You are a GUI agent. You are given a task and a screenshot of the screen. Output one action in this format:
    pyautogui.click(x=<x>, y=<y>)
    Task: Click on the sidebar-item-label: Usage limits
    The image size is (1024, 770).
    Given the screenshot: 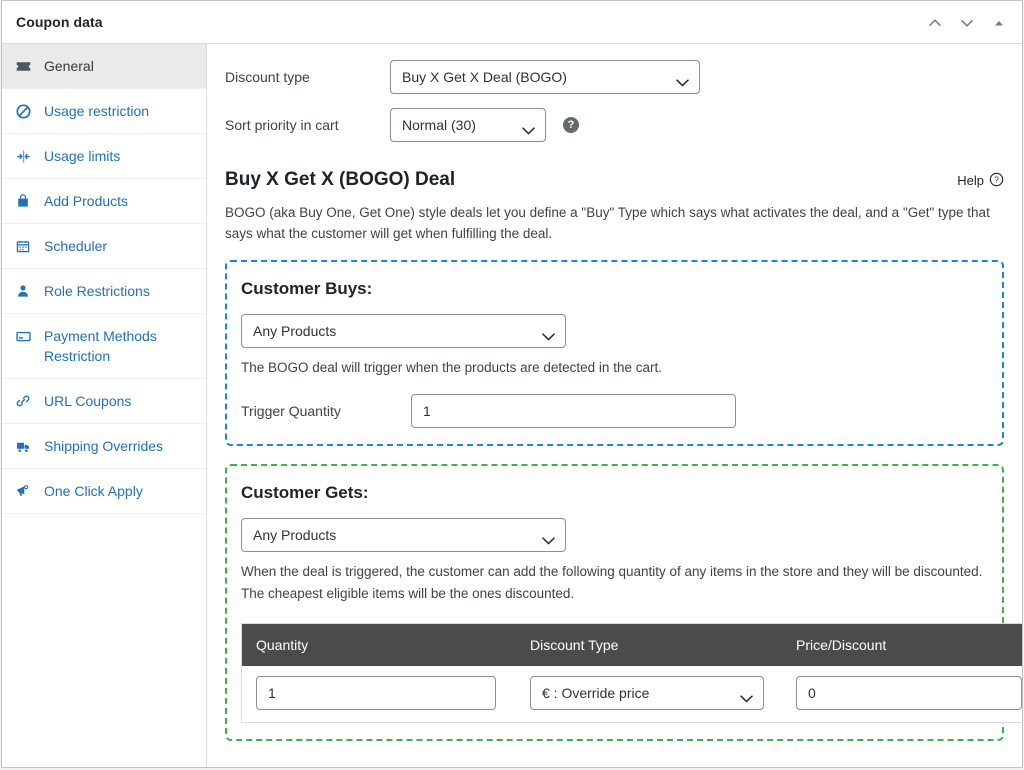 What is the action you would take?
    pyautogui.click(x=82, y=156)
    